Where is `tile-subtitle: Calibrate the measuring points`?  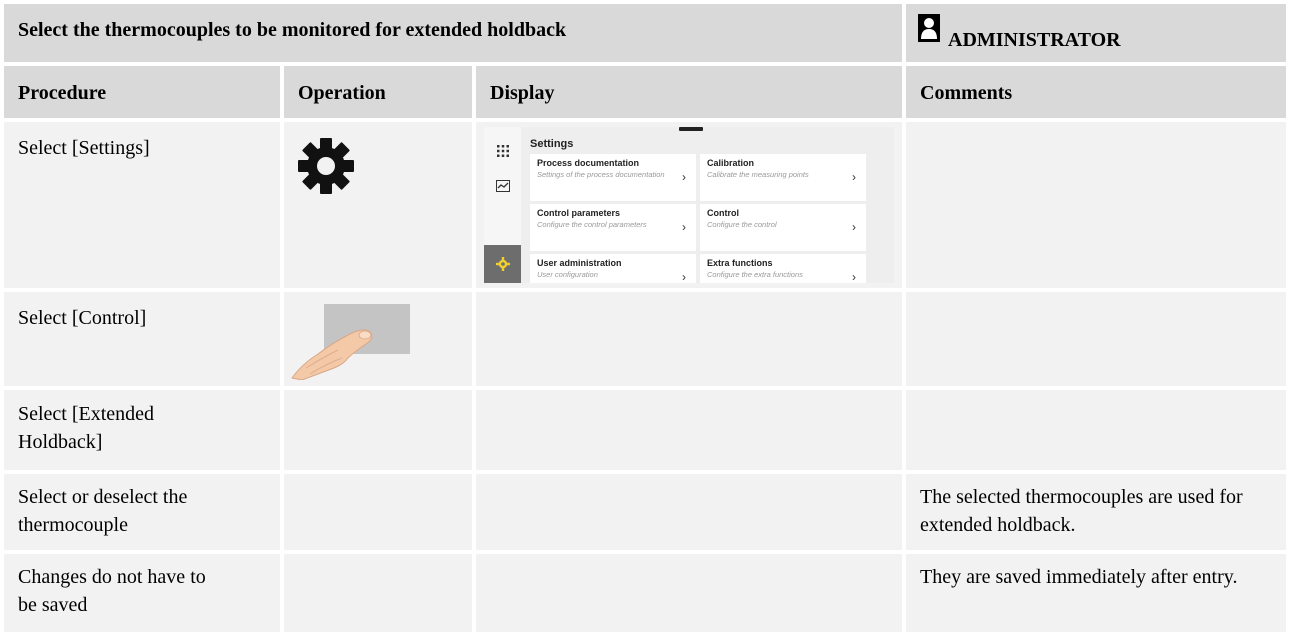 tile-subtitle: Calibrate the measuring points is located at coordinates (758, 174).